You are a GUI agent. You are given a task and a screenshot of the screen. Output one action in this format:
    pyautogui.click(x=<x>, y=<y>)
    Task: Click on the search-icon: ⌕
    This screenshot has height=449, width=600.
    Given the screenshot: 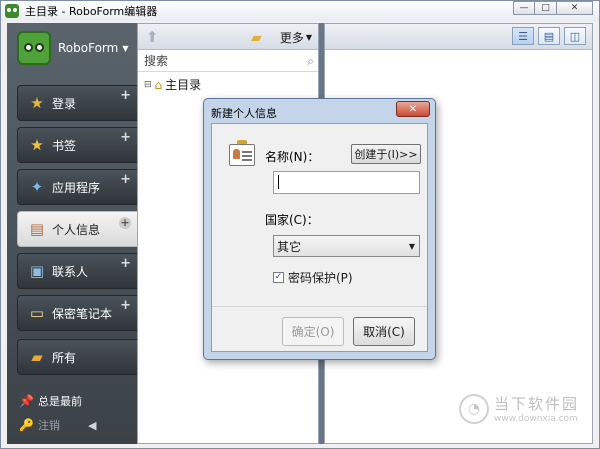 What is the action you would take?
    pyautogui.click(x=310, y=61)
    